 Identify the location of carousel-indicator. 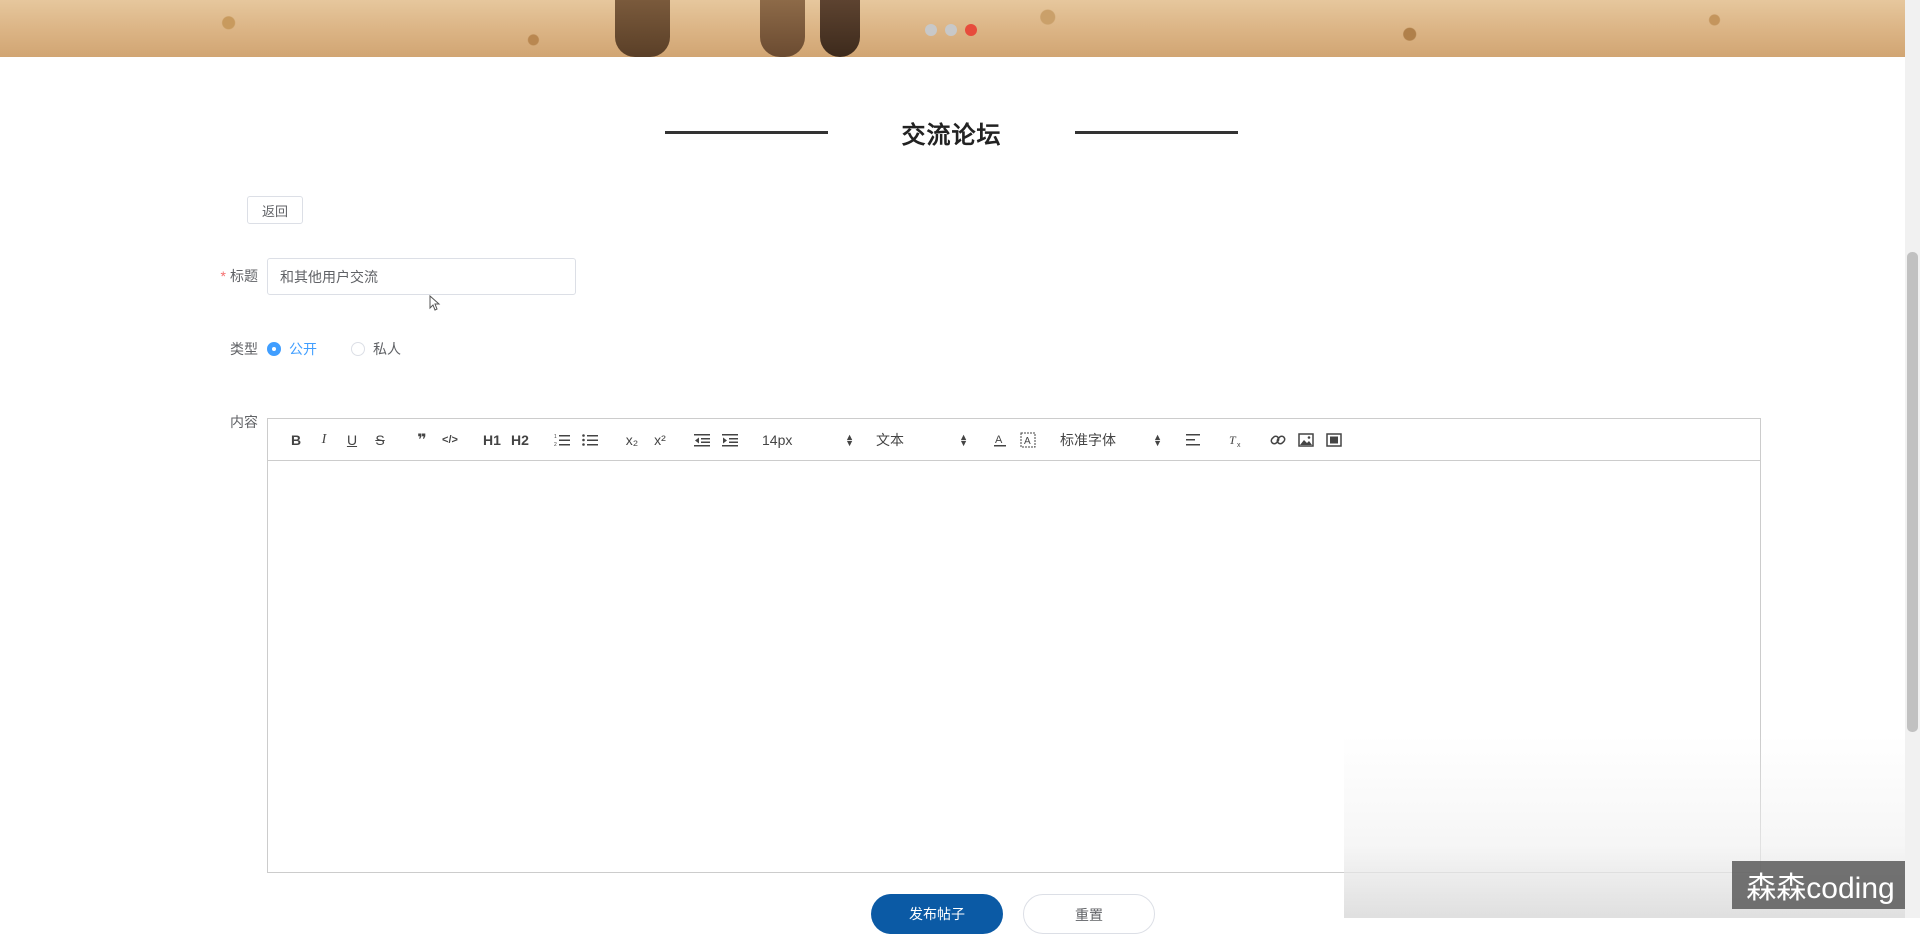
(951, 30).